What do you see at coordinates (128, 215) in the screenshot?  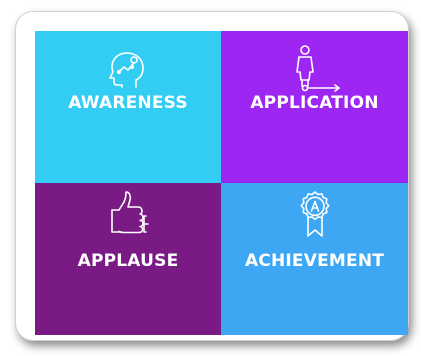 I see `thumbs-up-icon` at bounding box center [128, 215].